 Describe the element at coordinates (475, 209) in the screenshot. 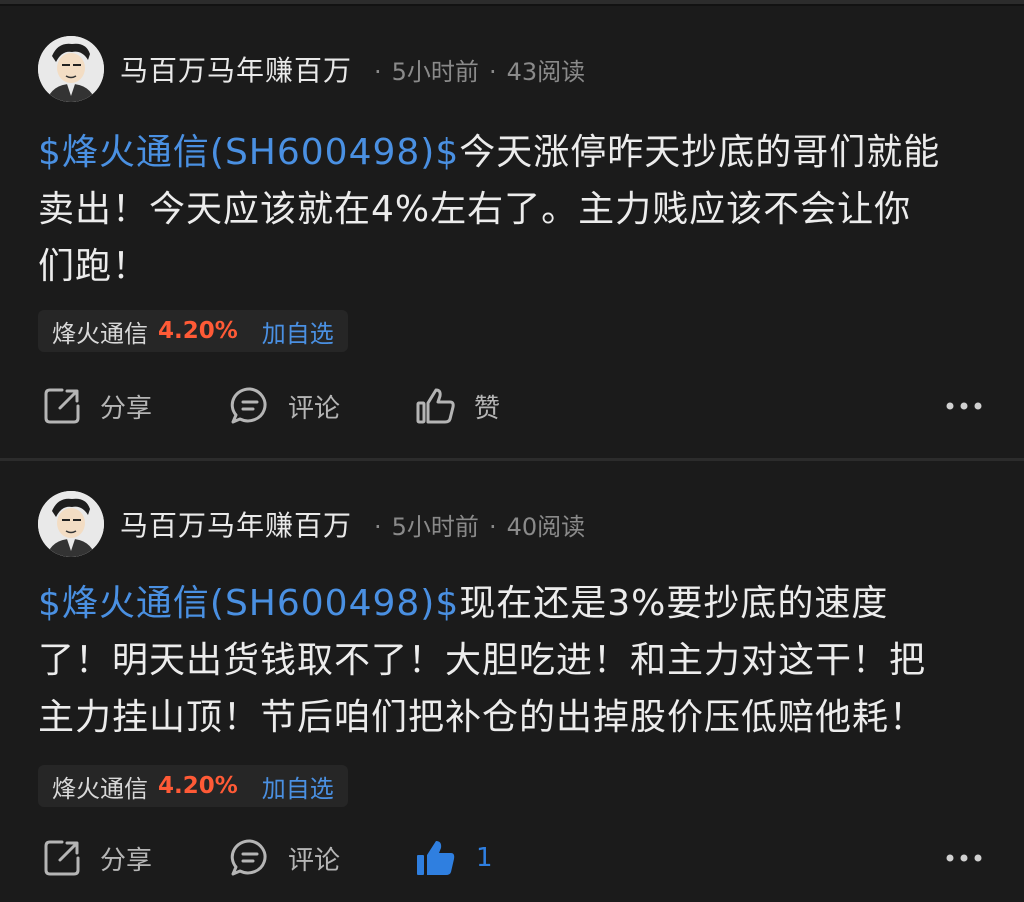

I see `post-text-line: 卖出！今天应该就在4%左右了。主力贱应该不会让你` at that location.